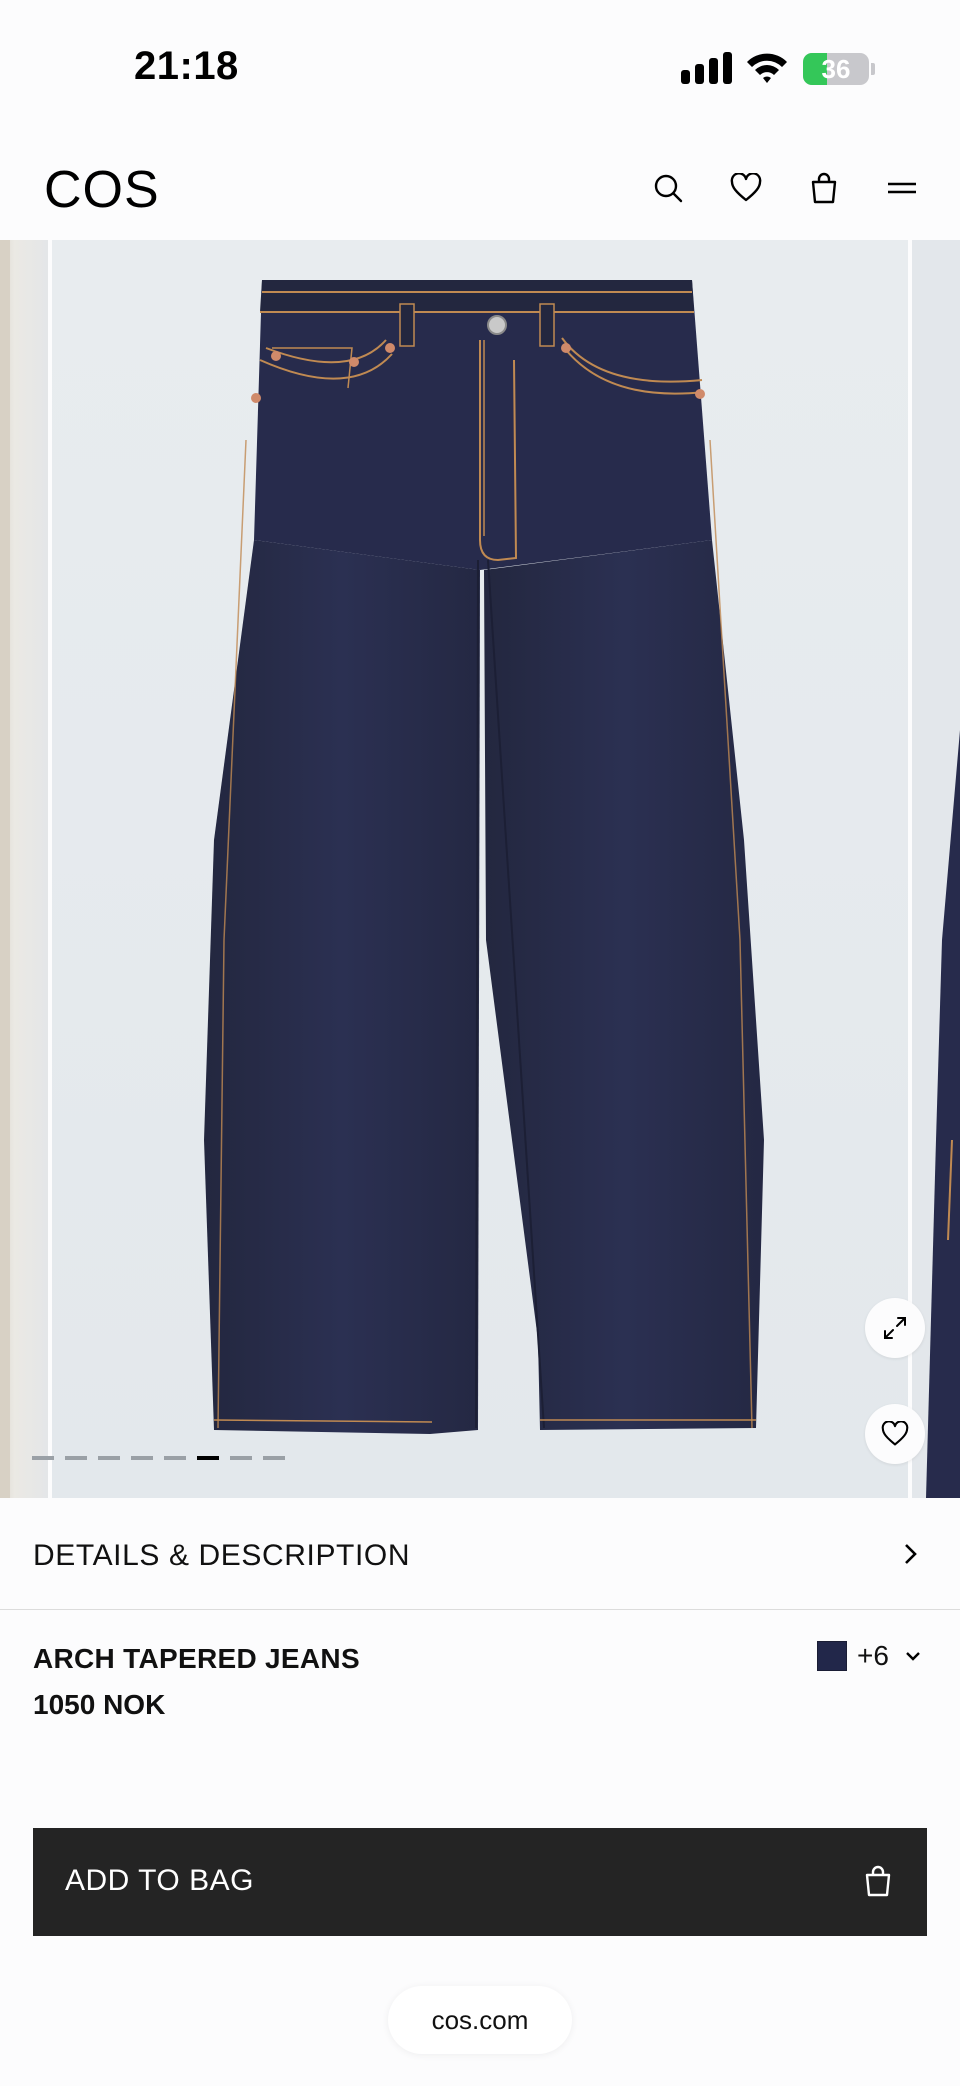 Image resolution: width=960 pixels, height=2086 pixels. I want to click on color-selector: +6, so click(870, 1656).